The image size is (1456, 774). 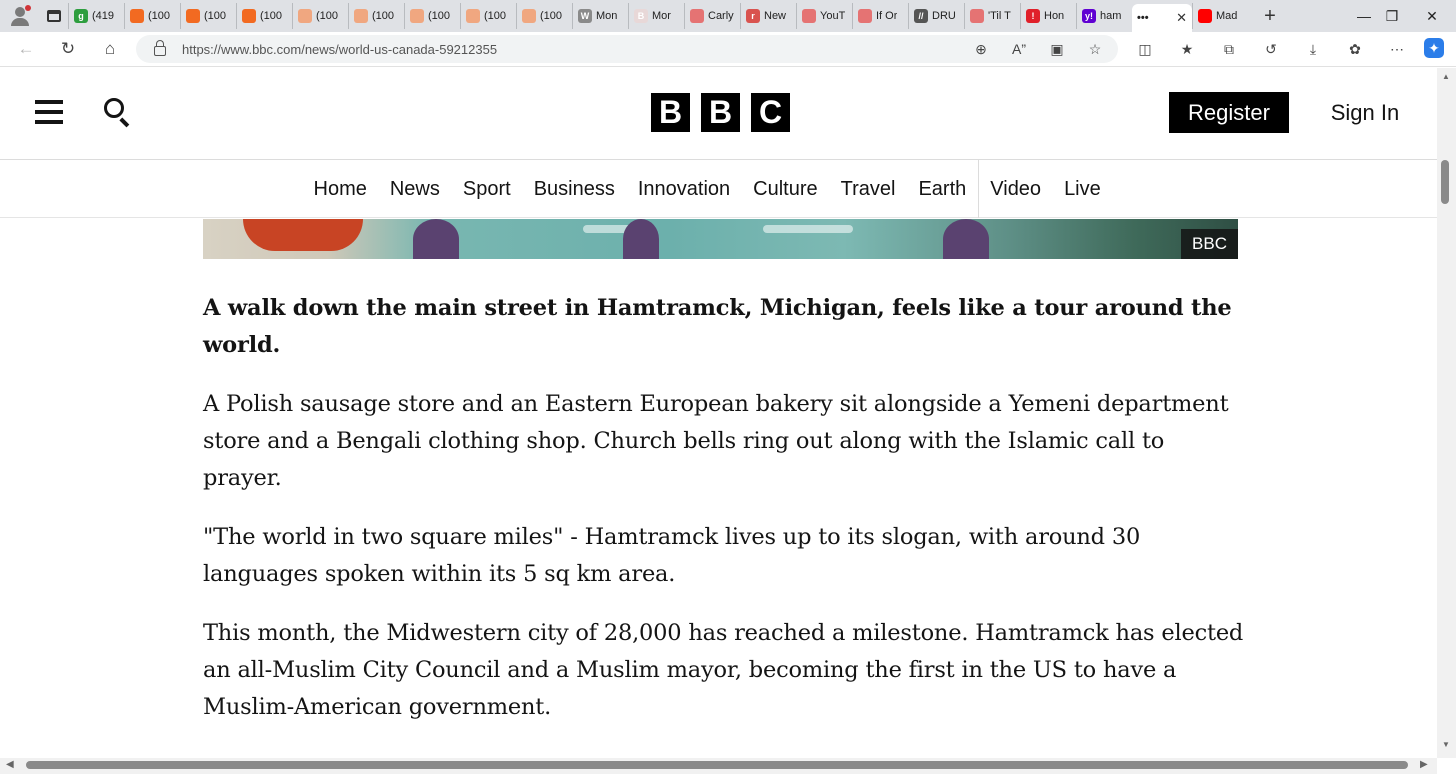 I want to click on tab-title: If Or, so click(x=887, y=16).